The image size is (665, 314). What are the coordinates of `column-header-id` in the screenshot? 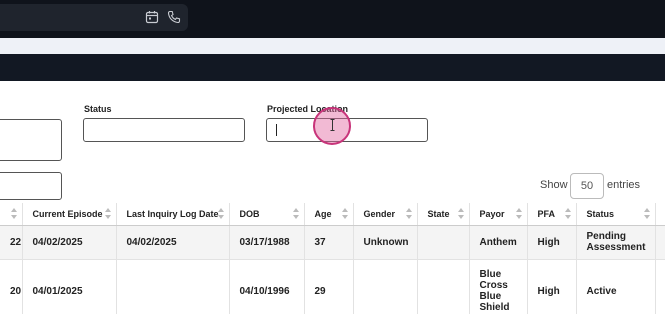 It's located at (11, 214).